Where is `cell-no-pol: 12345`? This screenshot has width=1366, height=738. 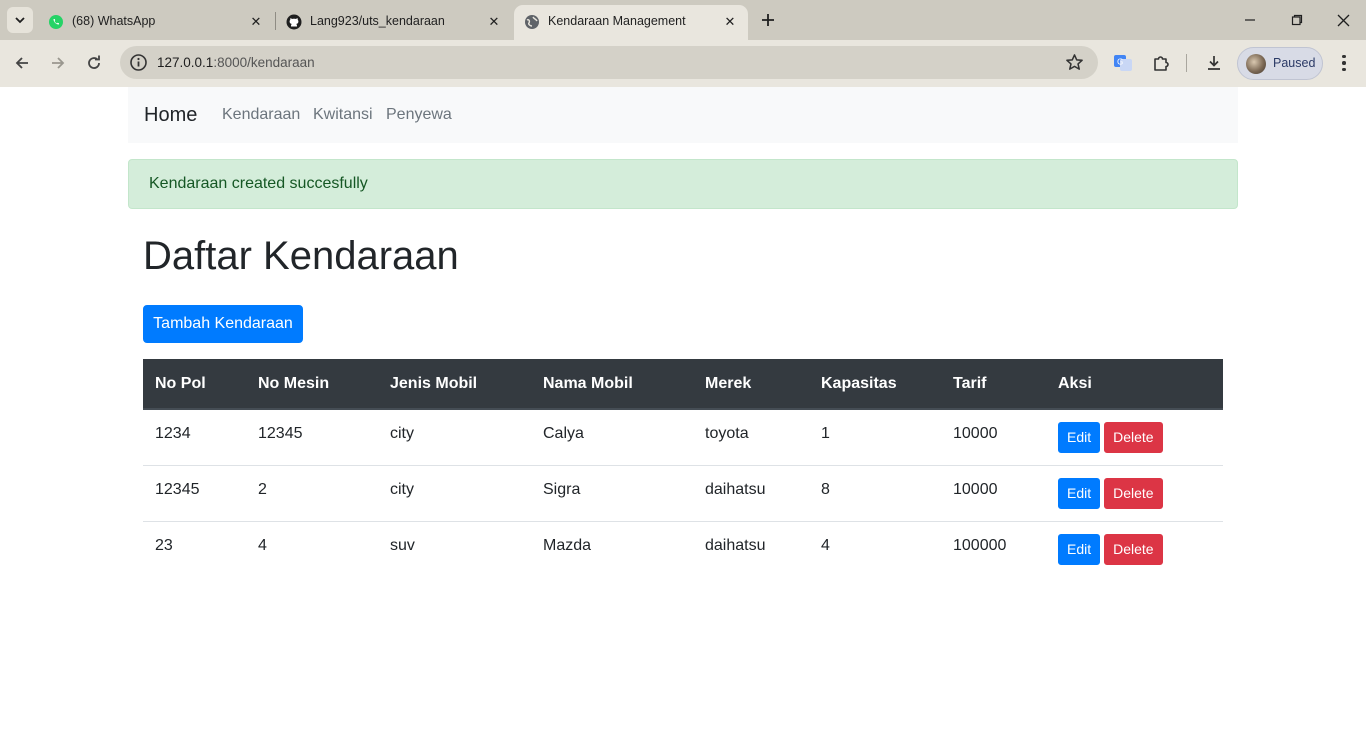 cell-no-pol: 12345 is located at coordinates (177, 489).